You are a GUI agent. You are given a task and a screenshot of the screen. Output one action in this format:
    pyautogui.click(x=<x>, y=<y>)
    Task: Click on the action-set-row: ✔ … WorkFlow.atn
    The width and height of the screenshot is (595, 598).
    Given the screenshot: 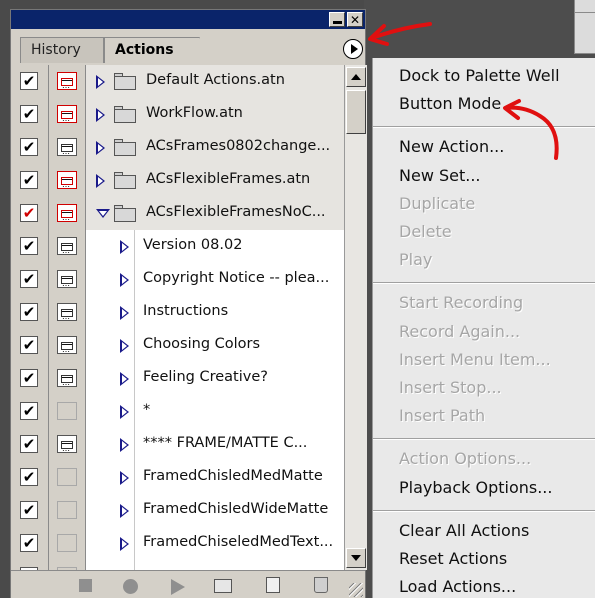 What is the action you would take?
    pyautogui.click(x=177, y=114)
    